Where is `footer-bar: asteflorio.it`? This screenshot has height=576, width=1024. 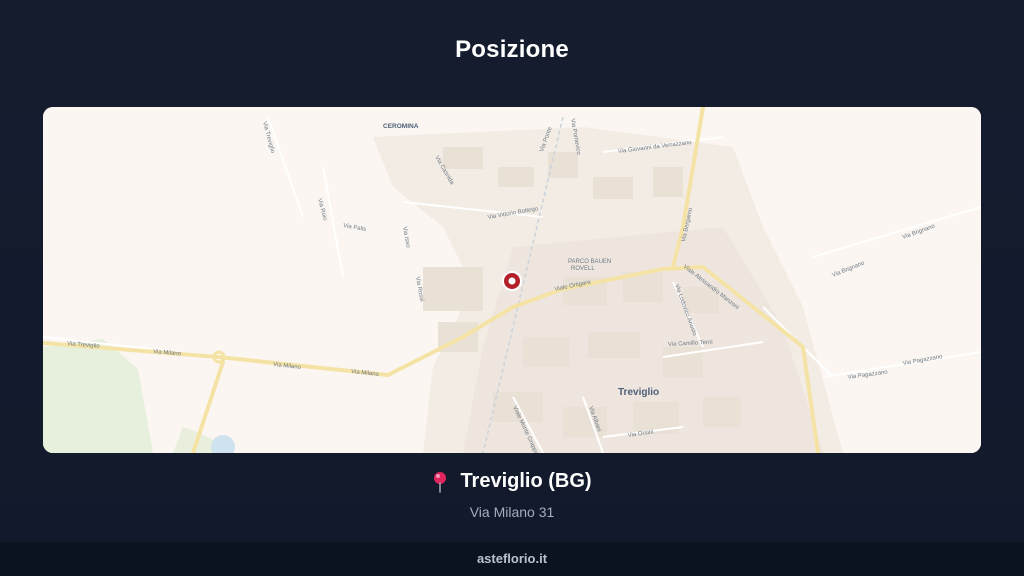
footer-bar: asteflorio.it is located at coordinates (512, 559).